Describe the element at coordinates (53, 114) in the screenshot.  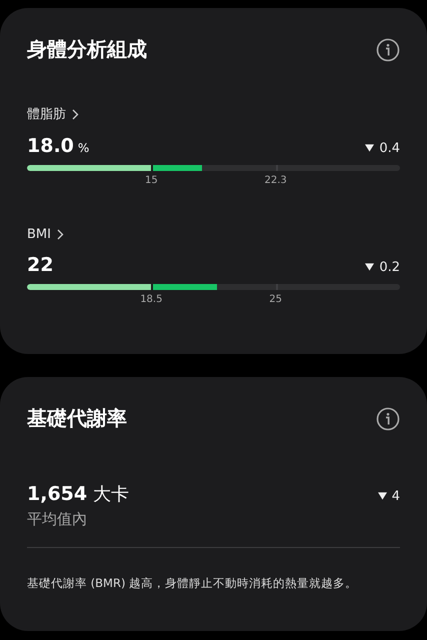
I see `metric-link: 體脂肪` at that location.